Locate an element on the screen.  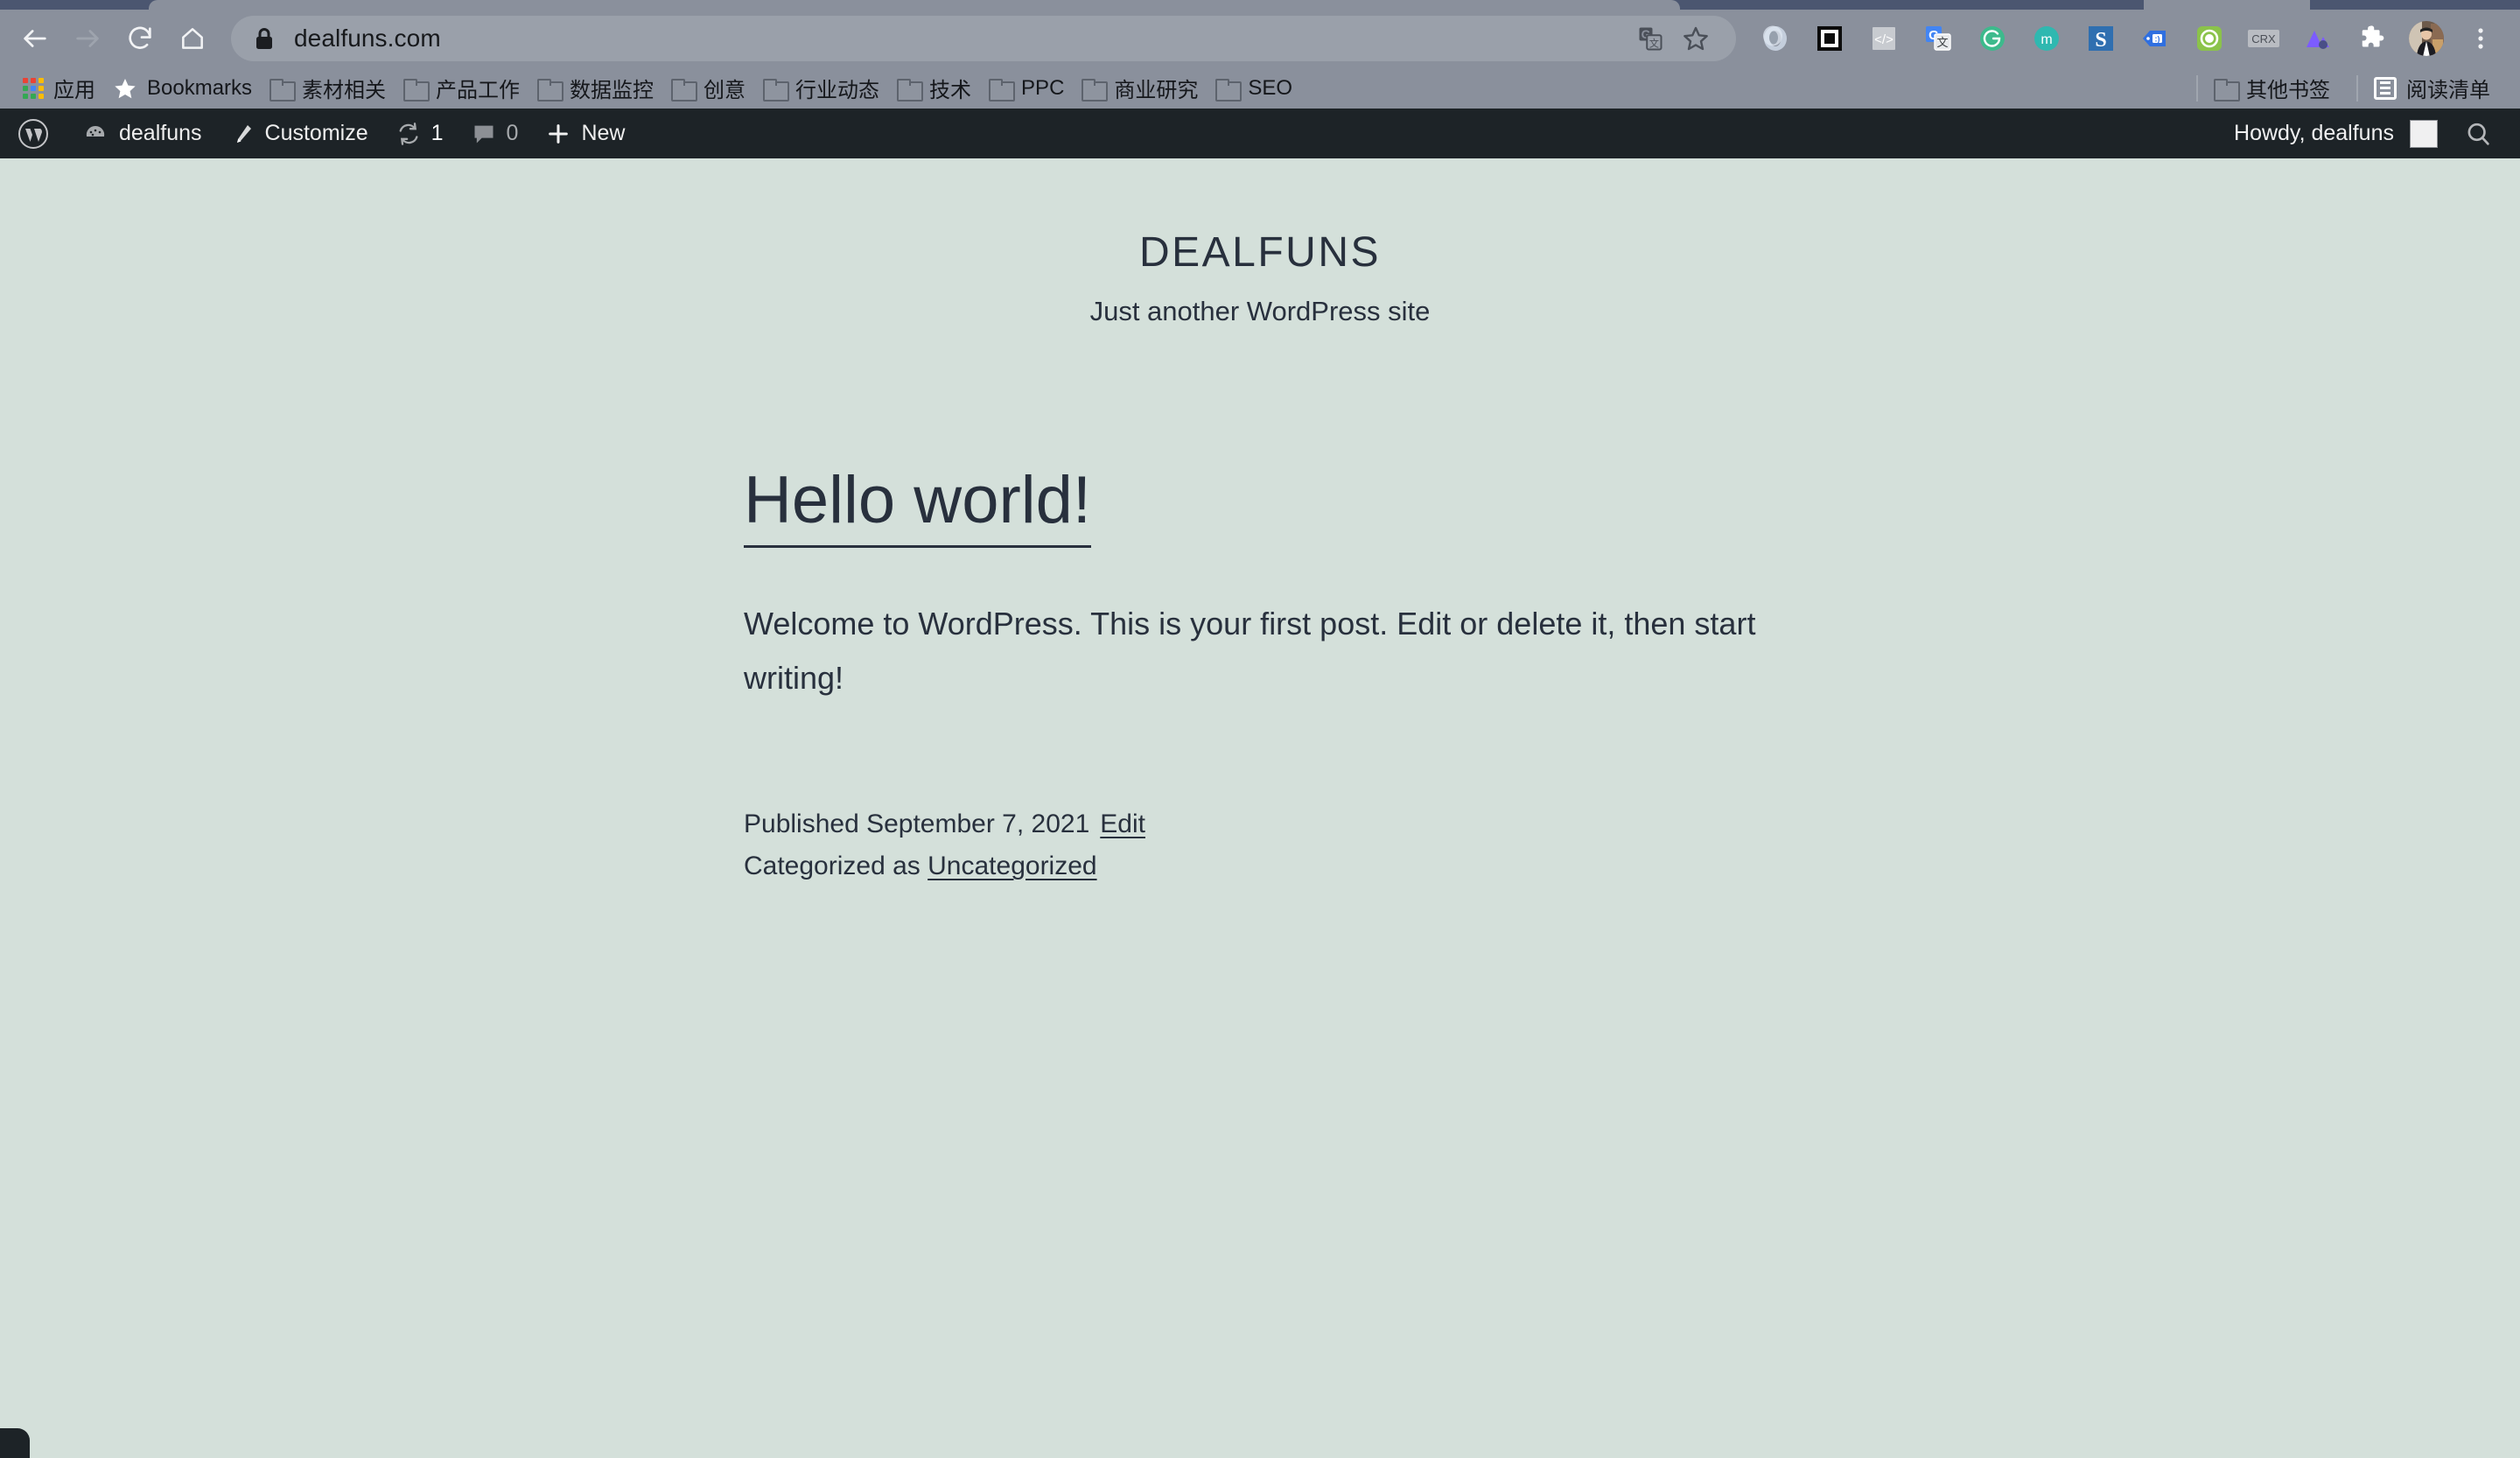
comment-bubble-icon is located at coordinates (484, 134).